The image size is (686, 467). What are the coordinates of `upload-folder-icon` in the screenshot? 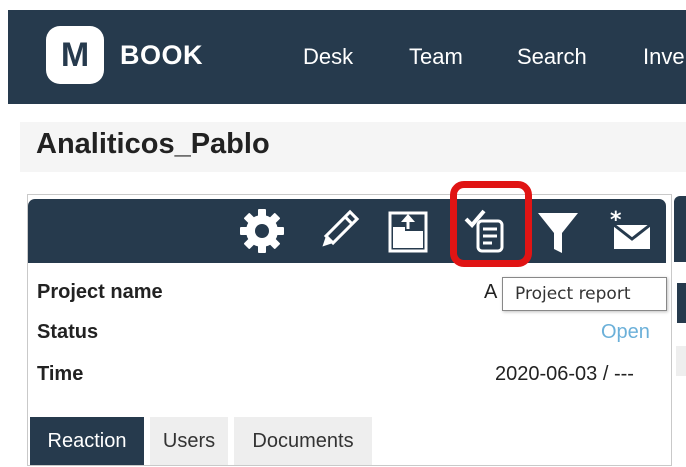 It's located at (408, 231).